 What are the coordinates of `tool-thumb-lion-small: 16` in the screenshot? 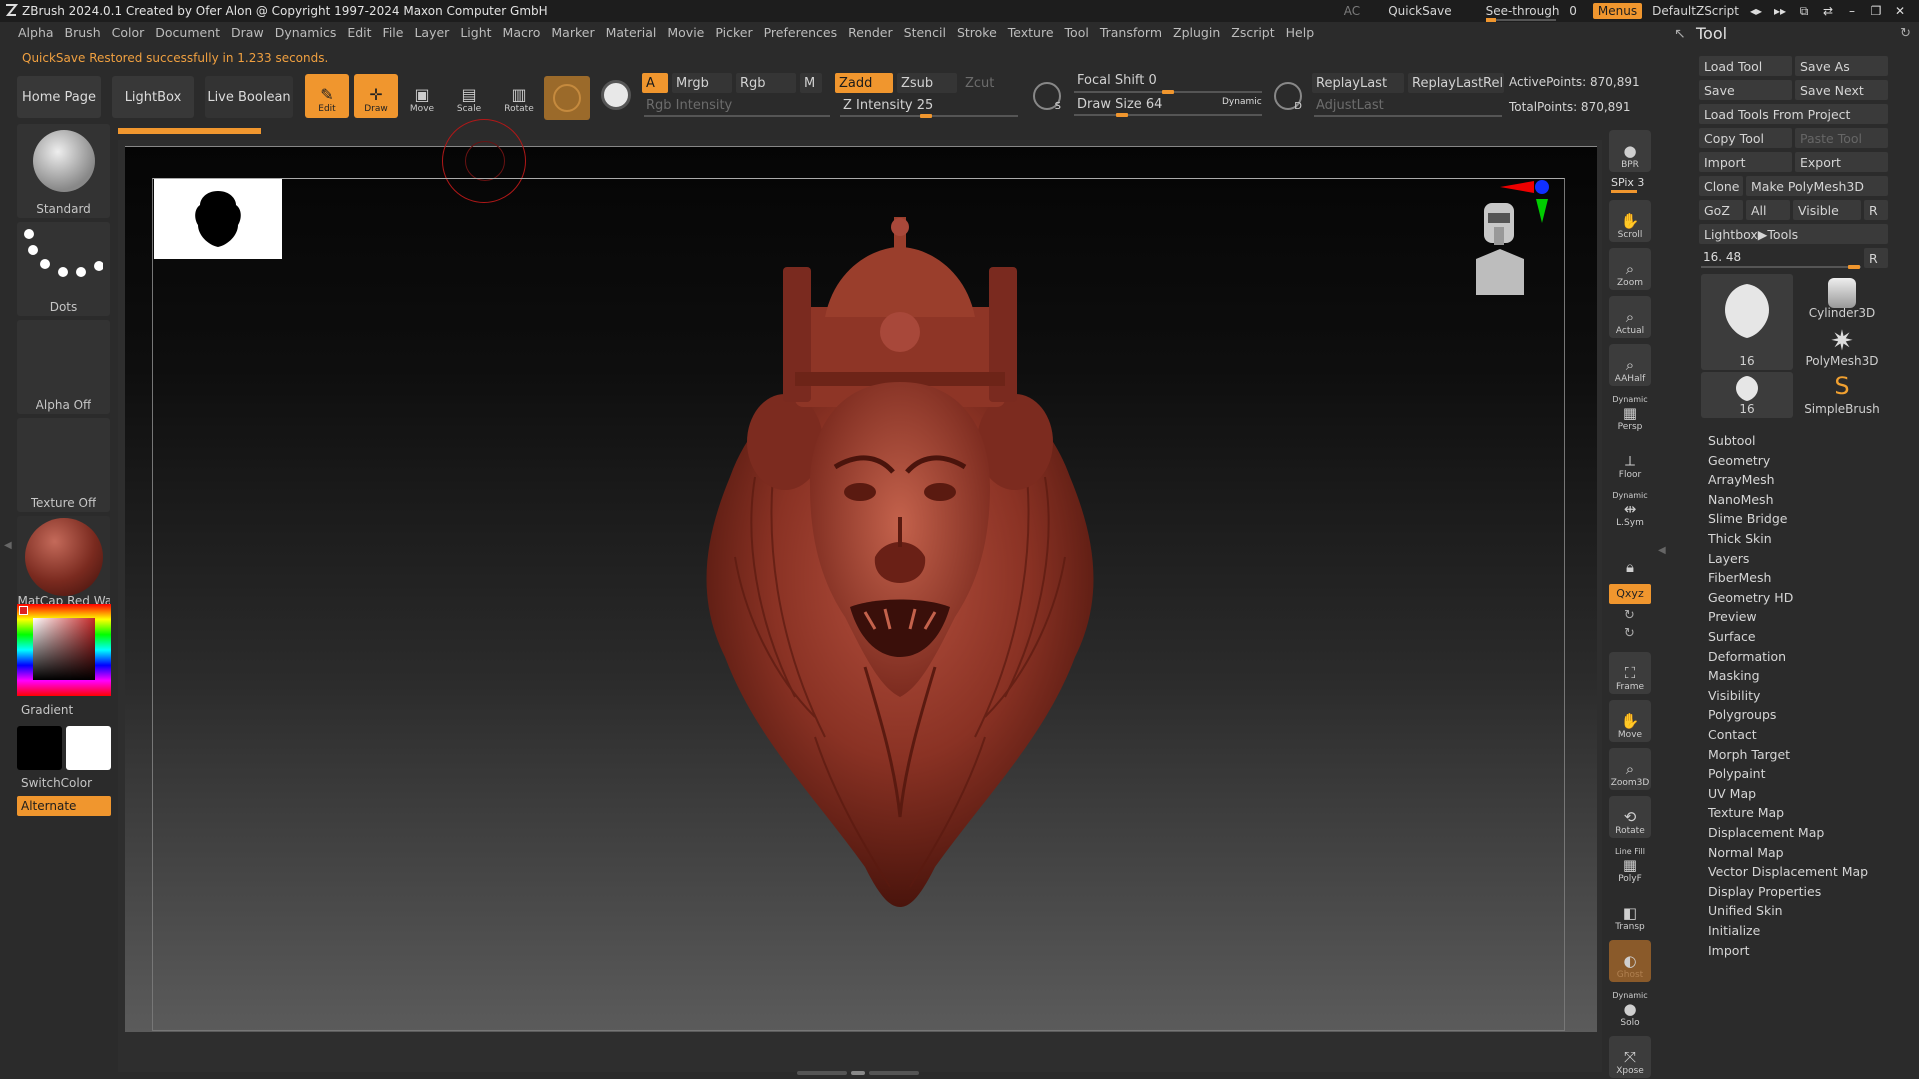 It's located at (1747, 395).